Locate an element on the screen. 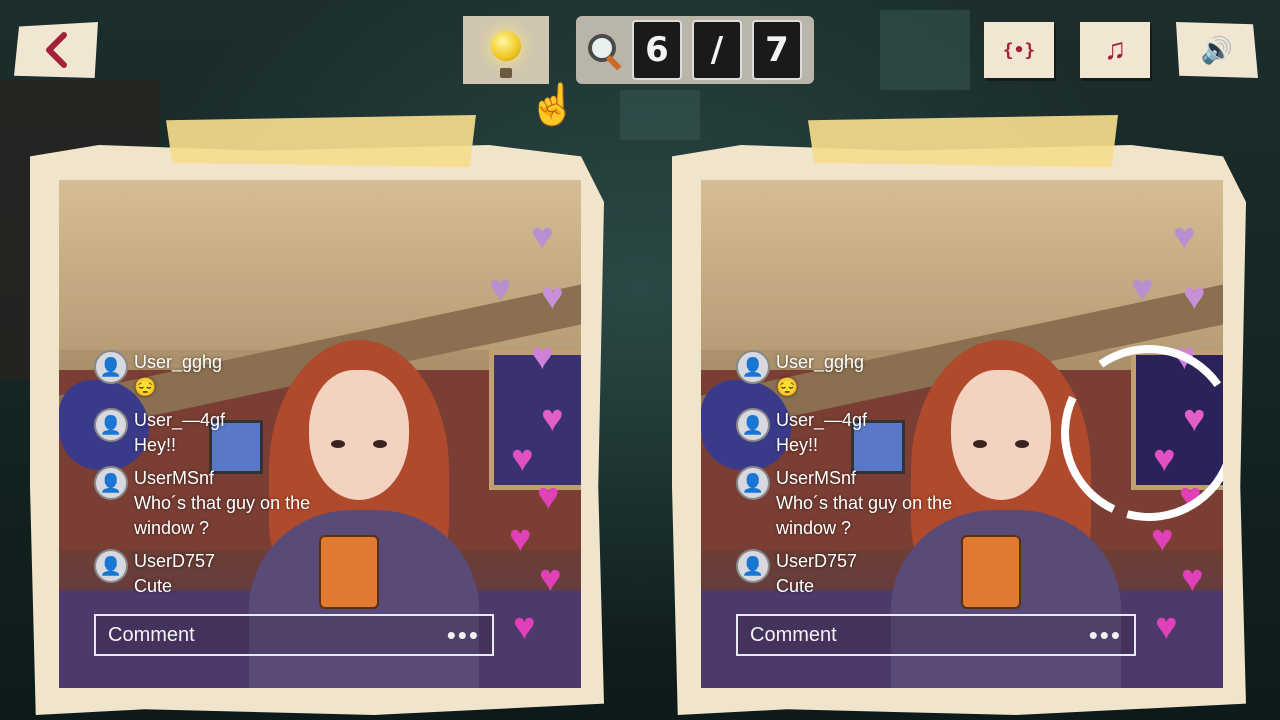 The width and height of the screenshot is (1280, 720). differences-counter: 6 / 7 is located at coordinates (695, 50).